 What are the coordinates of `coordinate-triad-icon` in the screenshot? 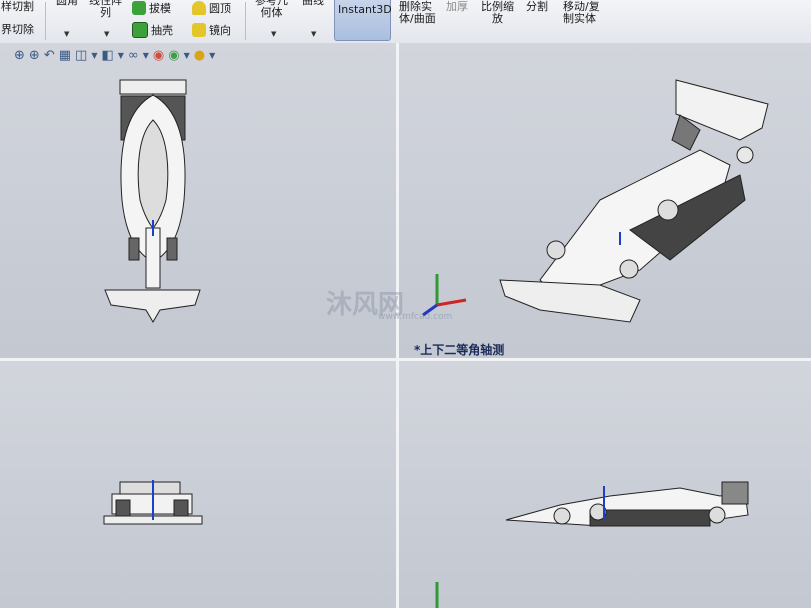 It's located at (444, 295).